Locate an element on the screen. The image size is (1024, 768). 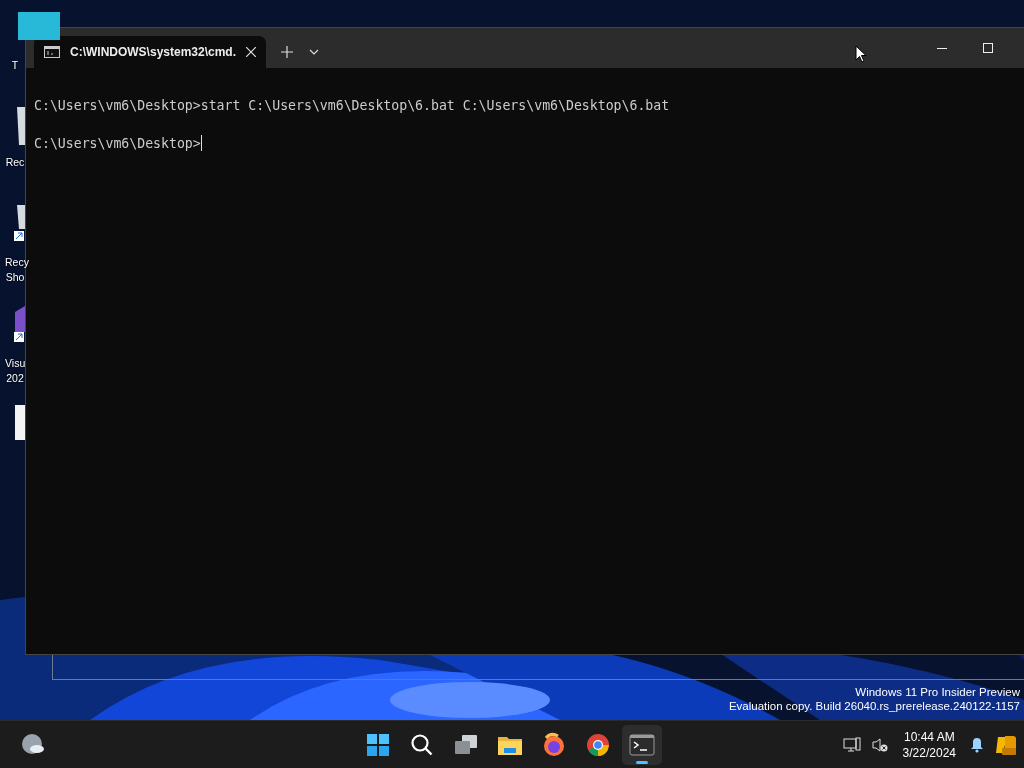
chrome-icon is located at coordinates (598, 744).